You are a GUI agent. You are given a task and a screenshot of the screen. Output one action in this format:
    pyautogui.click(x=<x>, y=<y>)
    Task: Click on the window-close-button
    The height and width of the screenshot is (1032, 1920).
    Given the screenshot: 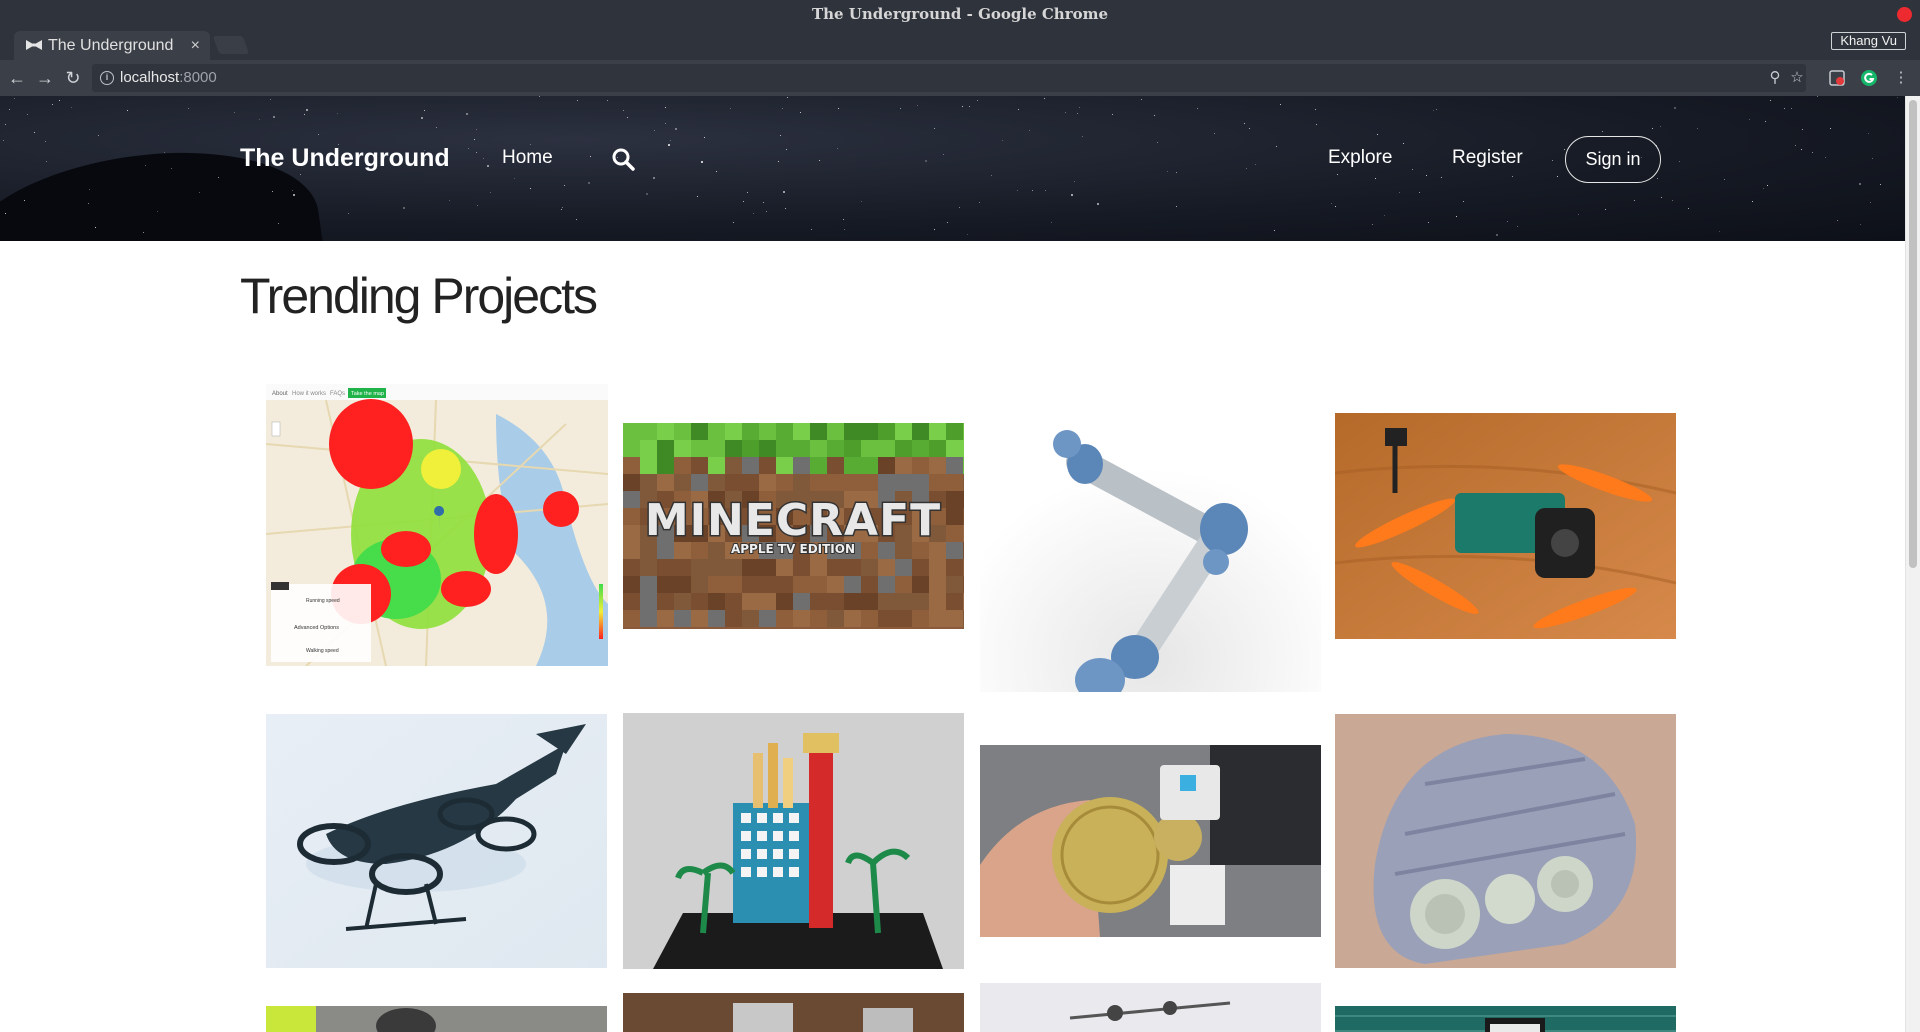 What is the action you would take?
    pyautogui.click(x=1904, y=14)
    